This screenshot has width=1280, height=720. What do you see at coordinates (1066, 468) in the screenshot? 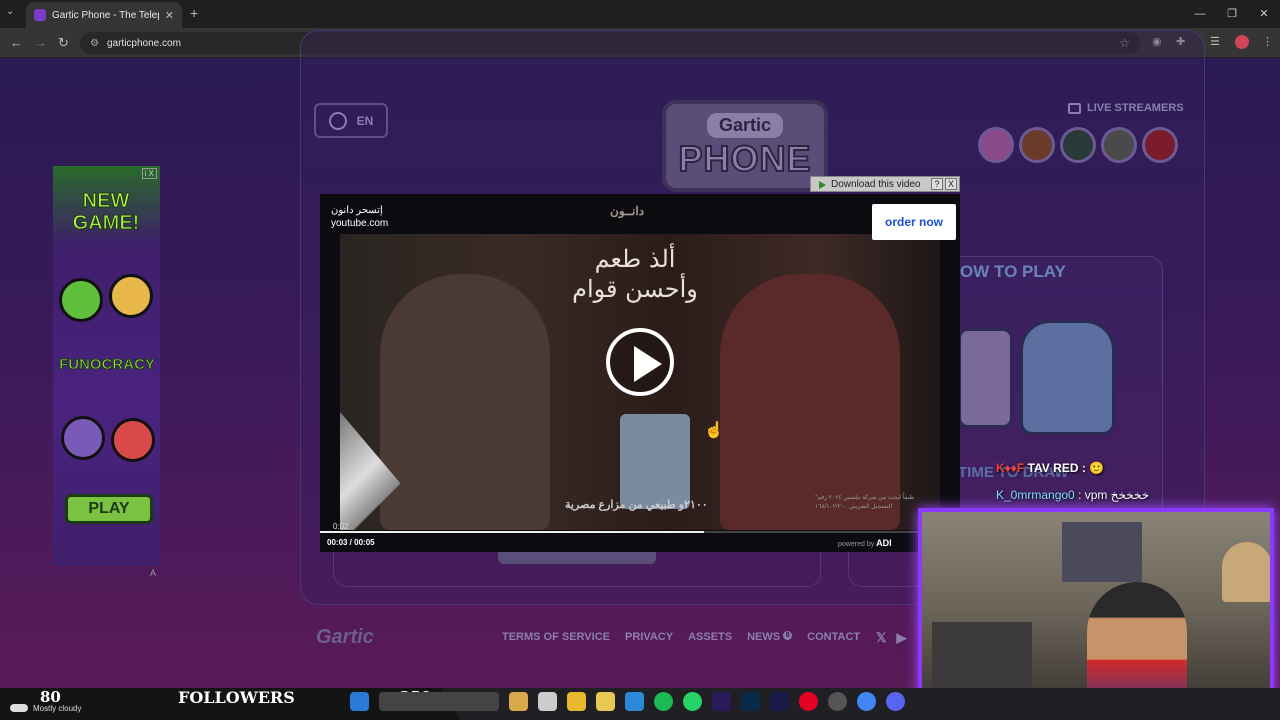
I see `chat-text: TAV RED : 🙂` at bounding box center [1066, 468].